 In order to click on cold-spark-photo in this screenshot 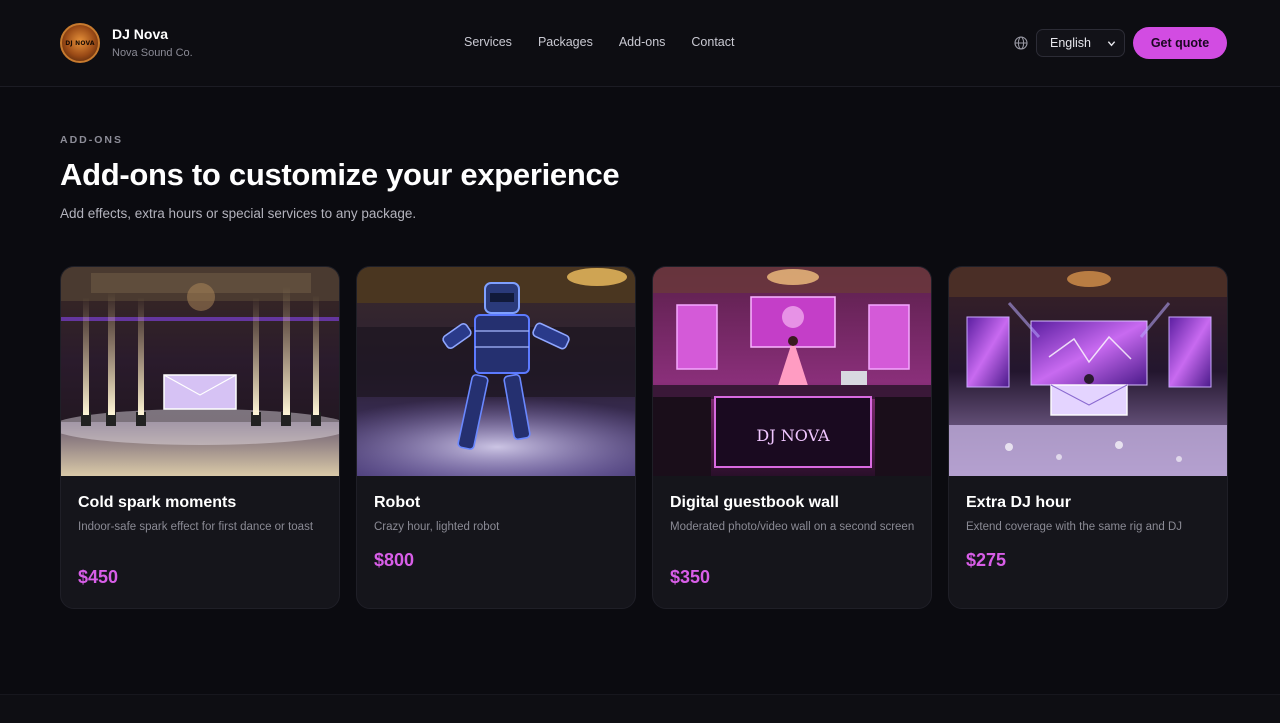, I will do `click(200, 371)`.